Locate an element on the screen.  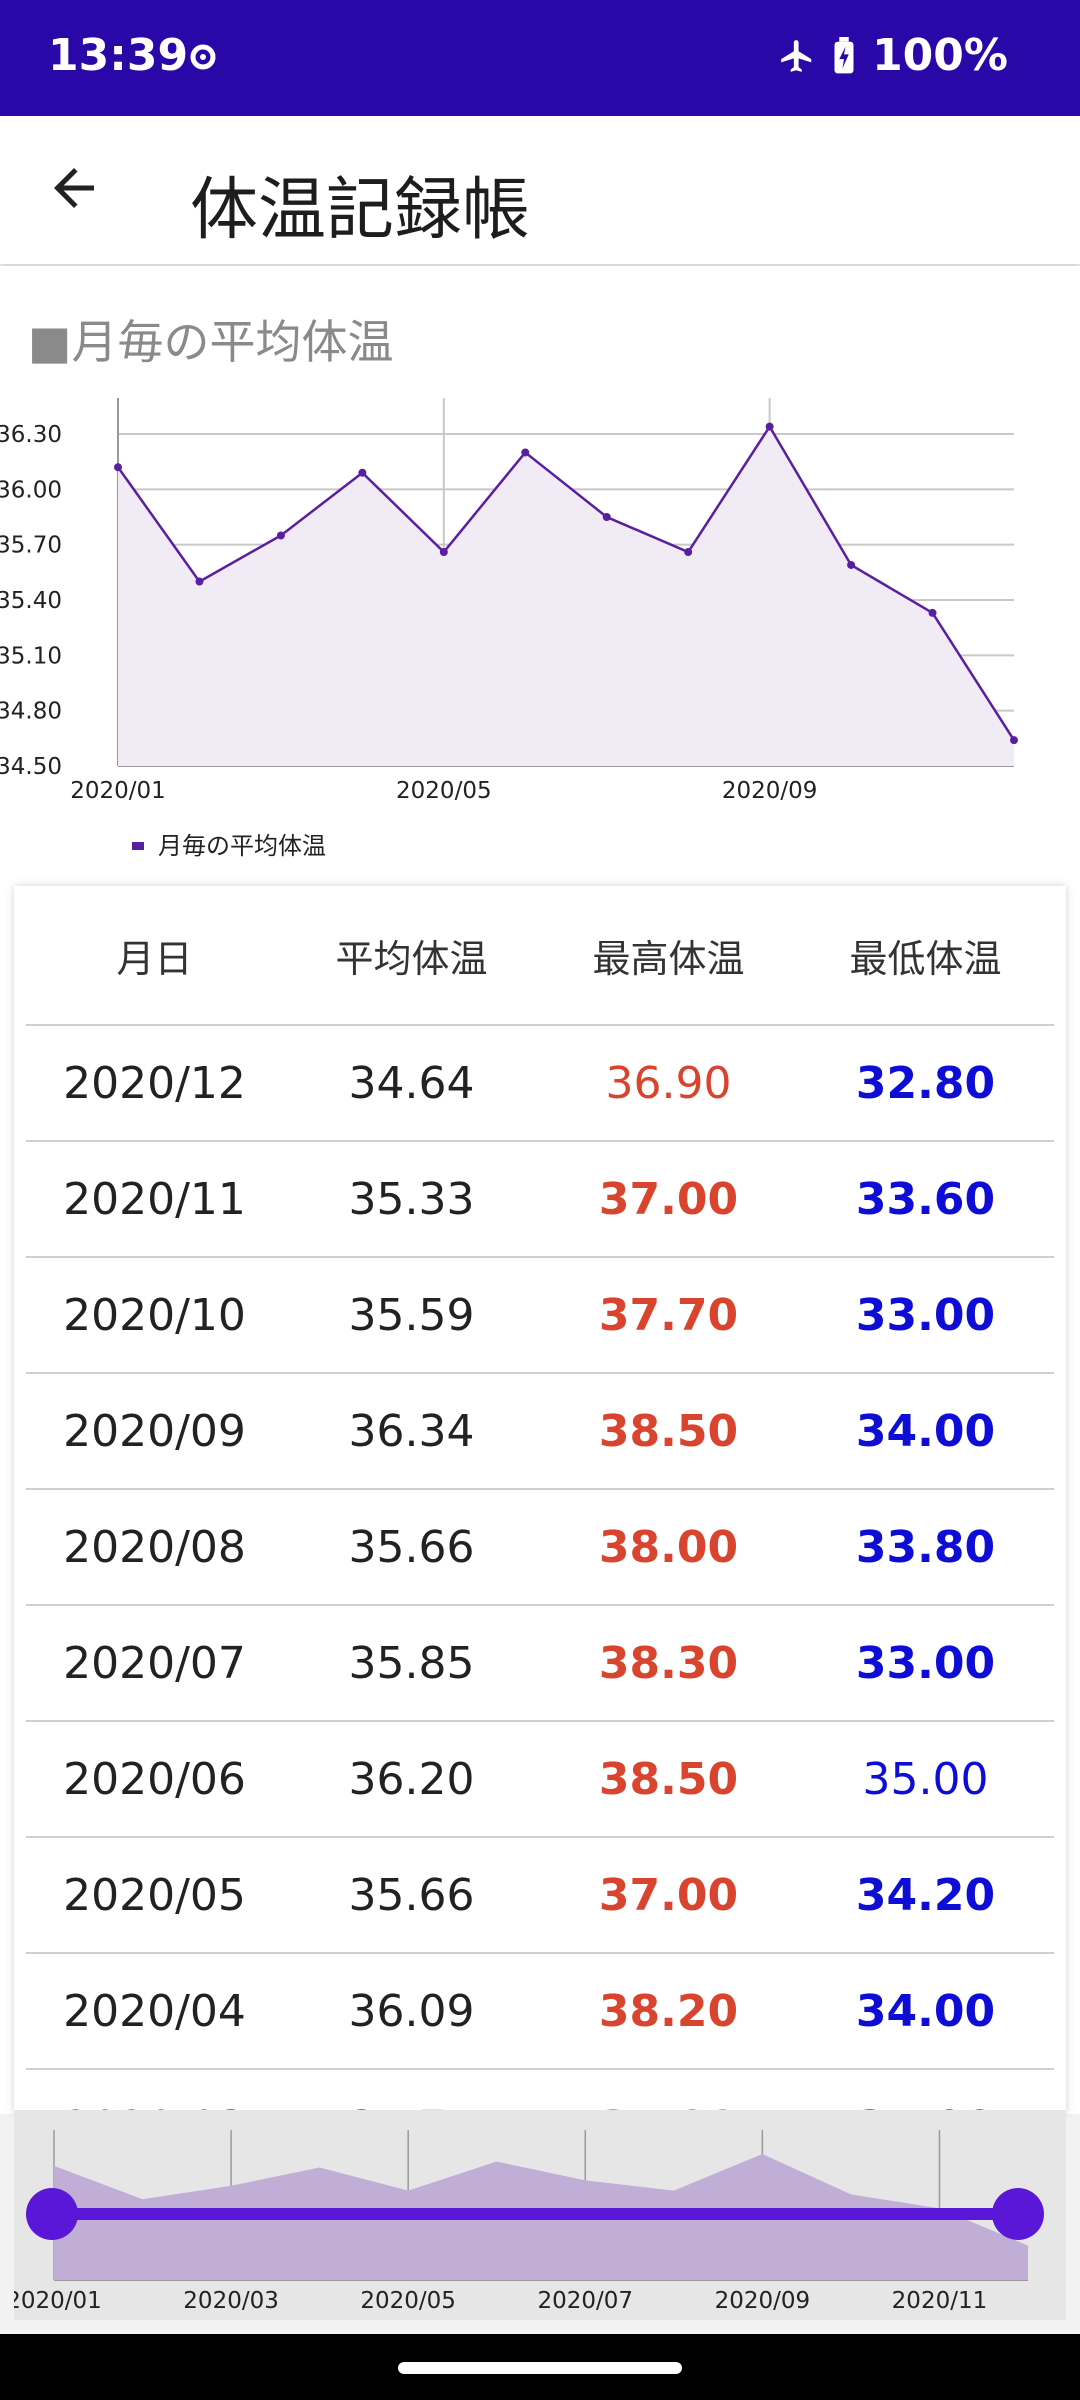
y-tick-label: 35.70 is located at coordinates (31, 546).